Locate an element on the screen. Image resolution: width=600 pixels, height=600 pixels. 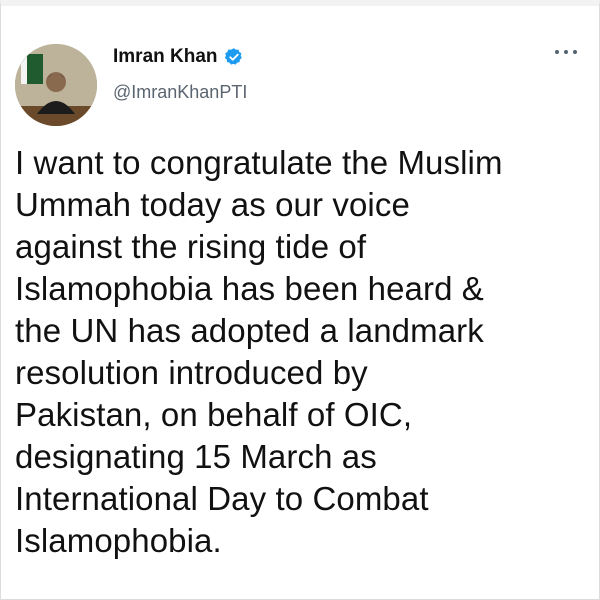
verified-badge-icon is located at coordinates (233, 56).